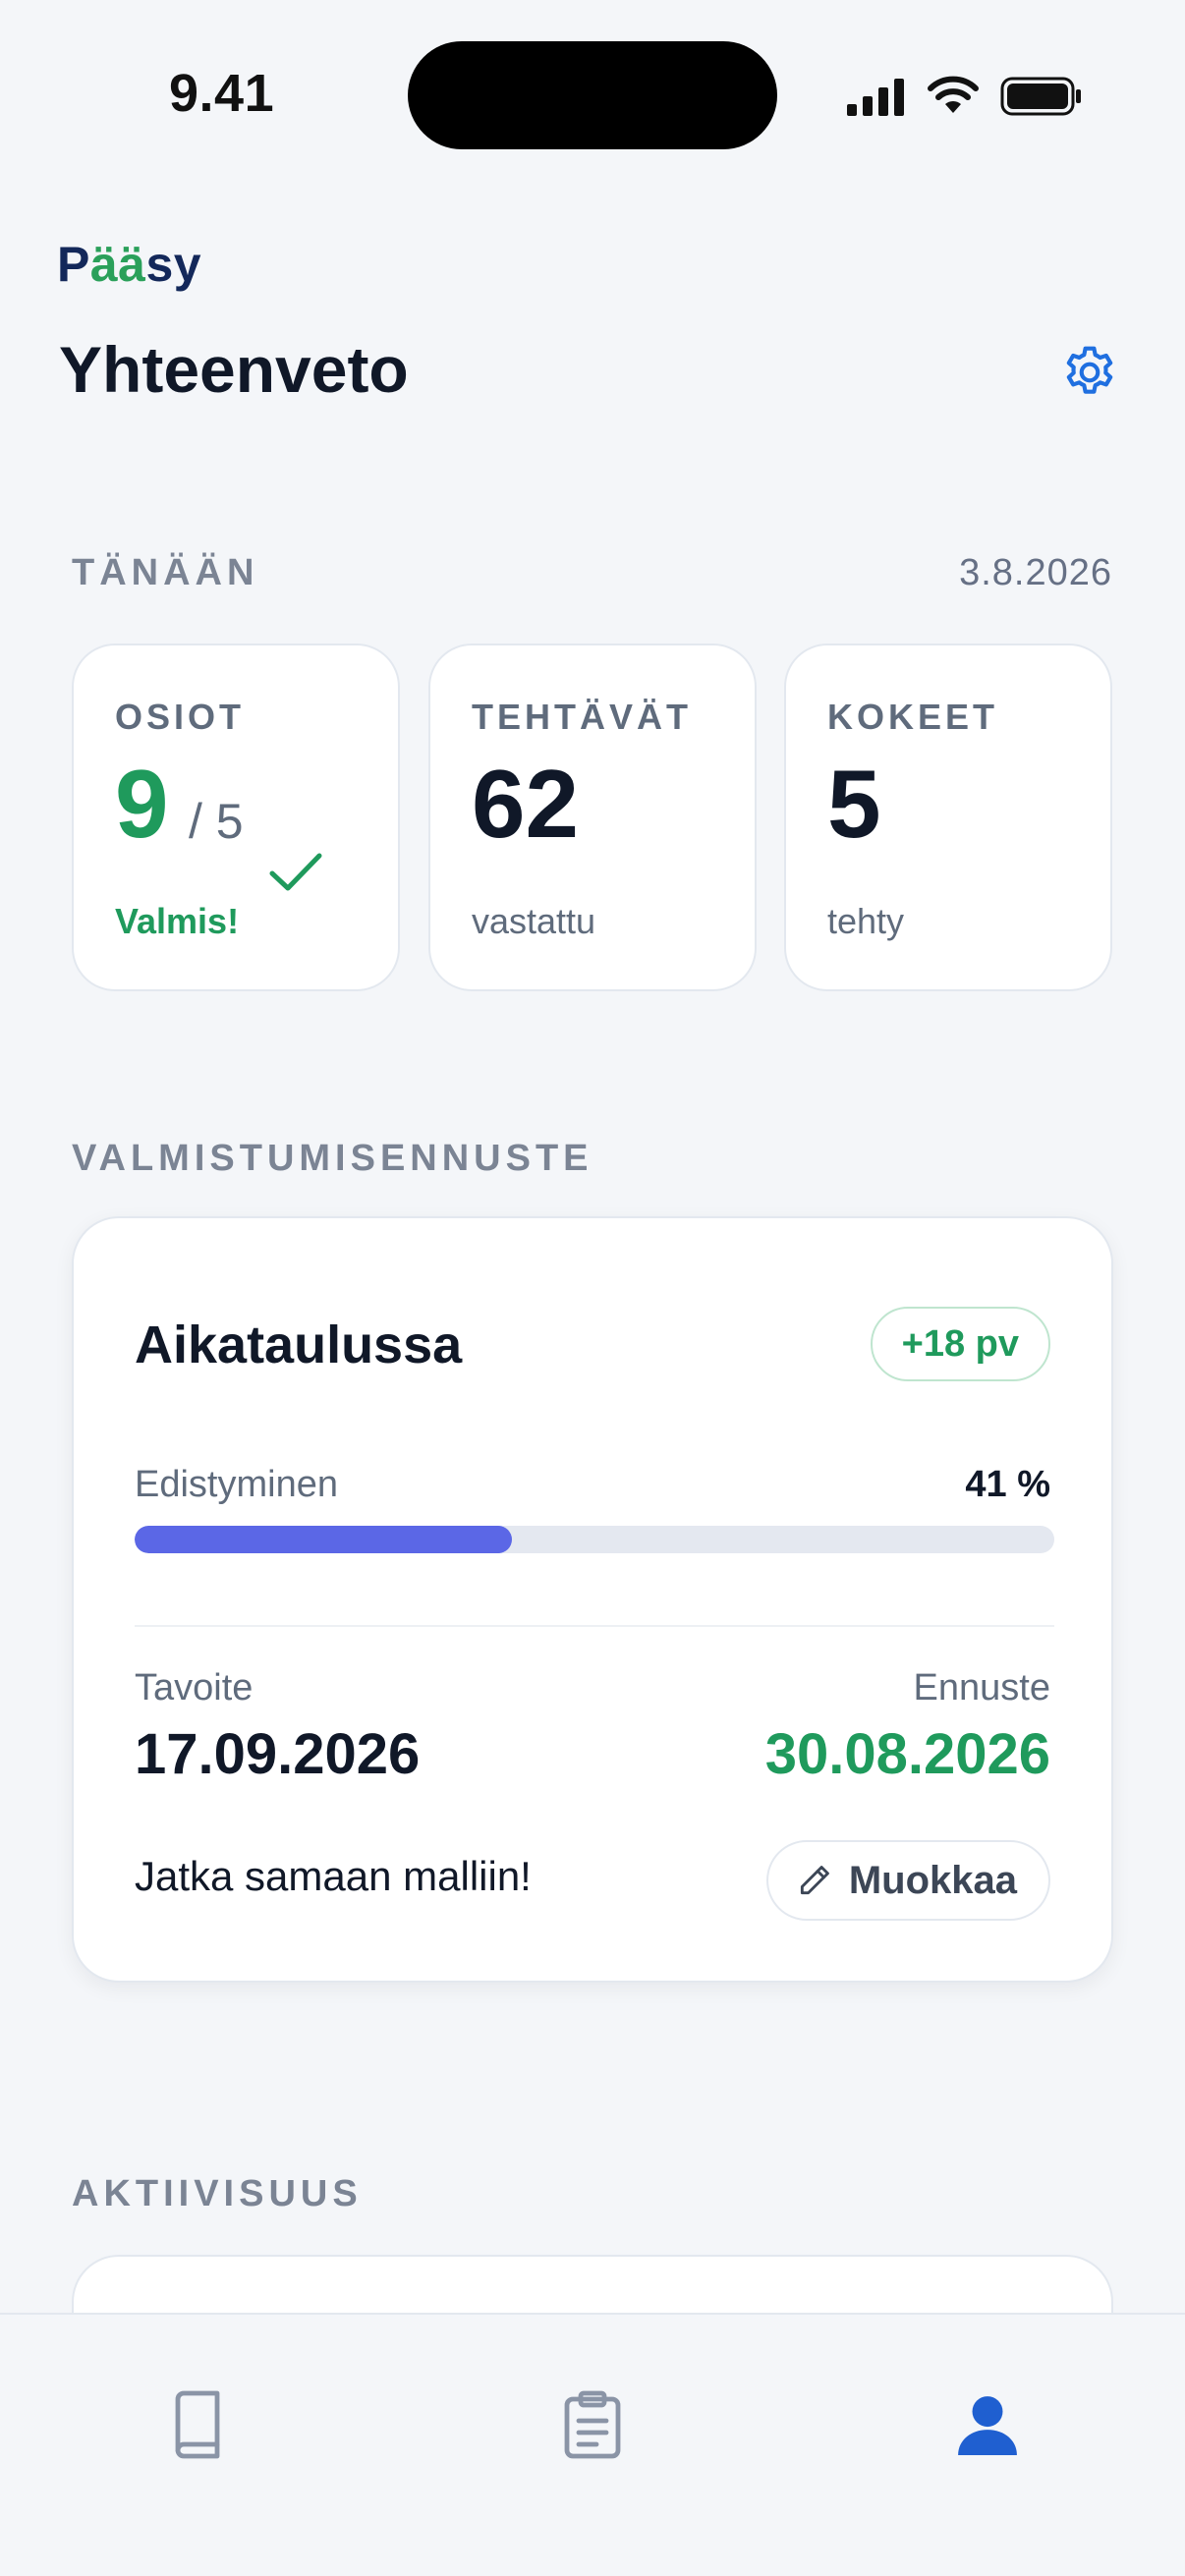  I want to click on wifi-icon, so click(954, 94).